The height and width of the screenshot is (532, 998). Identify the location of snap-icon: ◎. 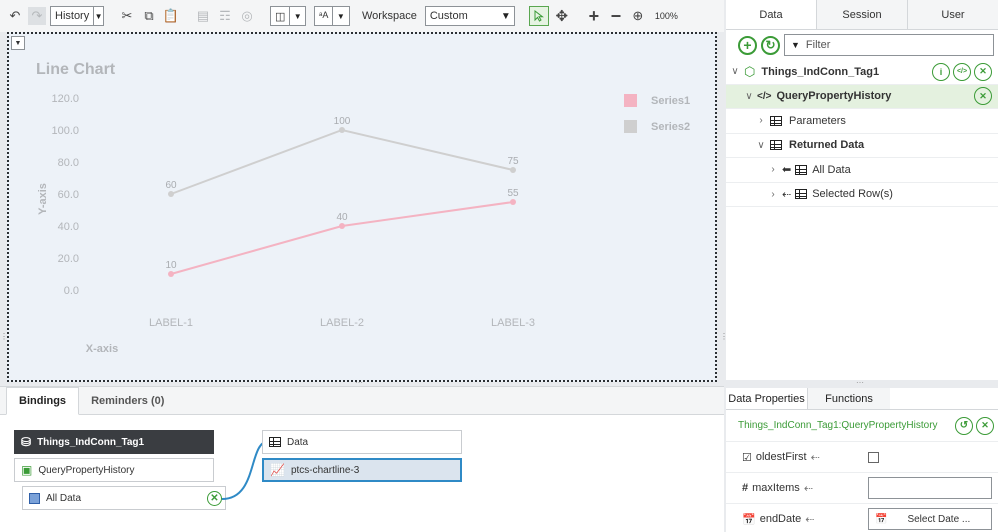
(247, 16).